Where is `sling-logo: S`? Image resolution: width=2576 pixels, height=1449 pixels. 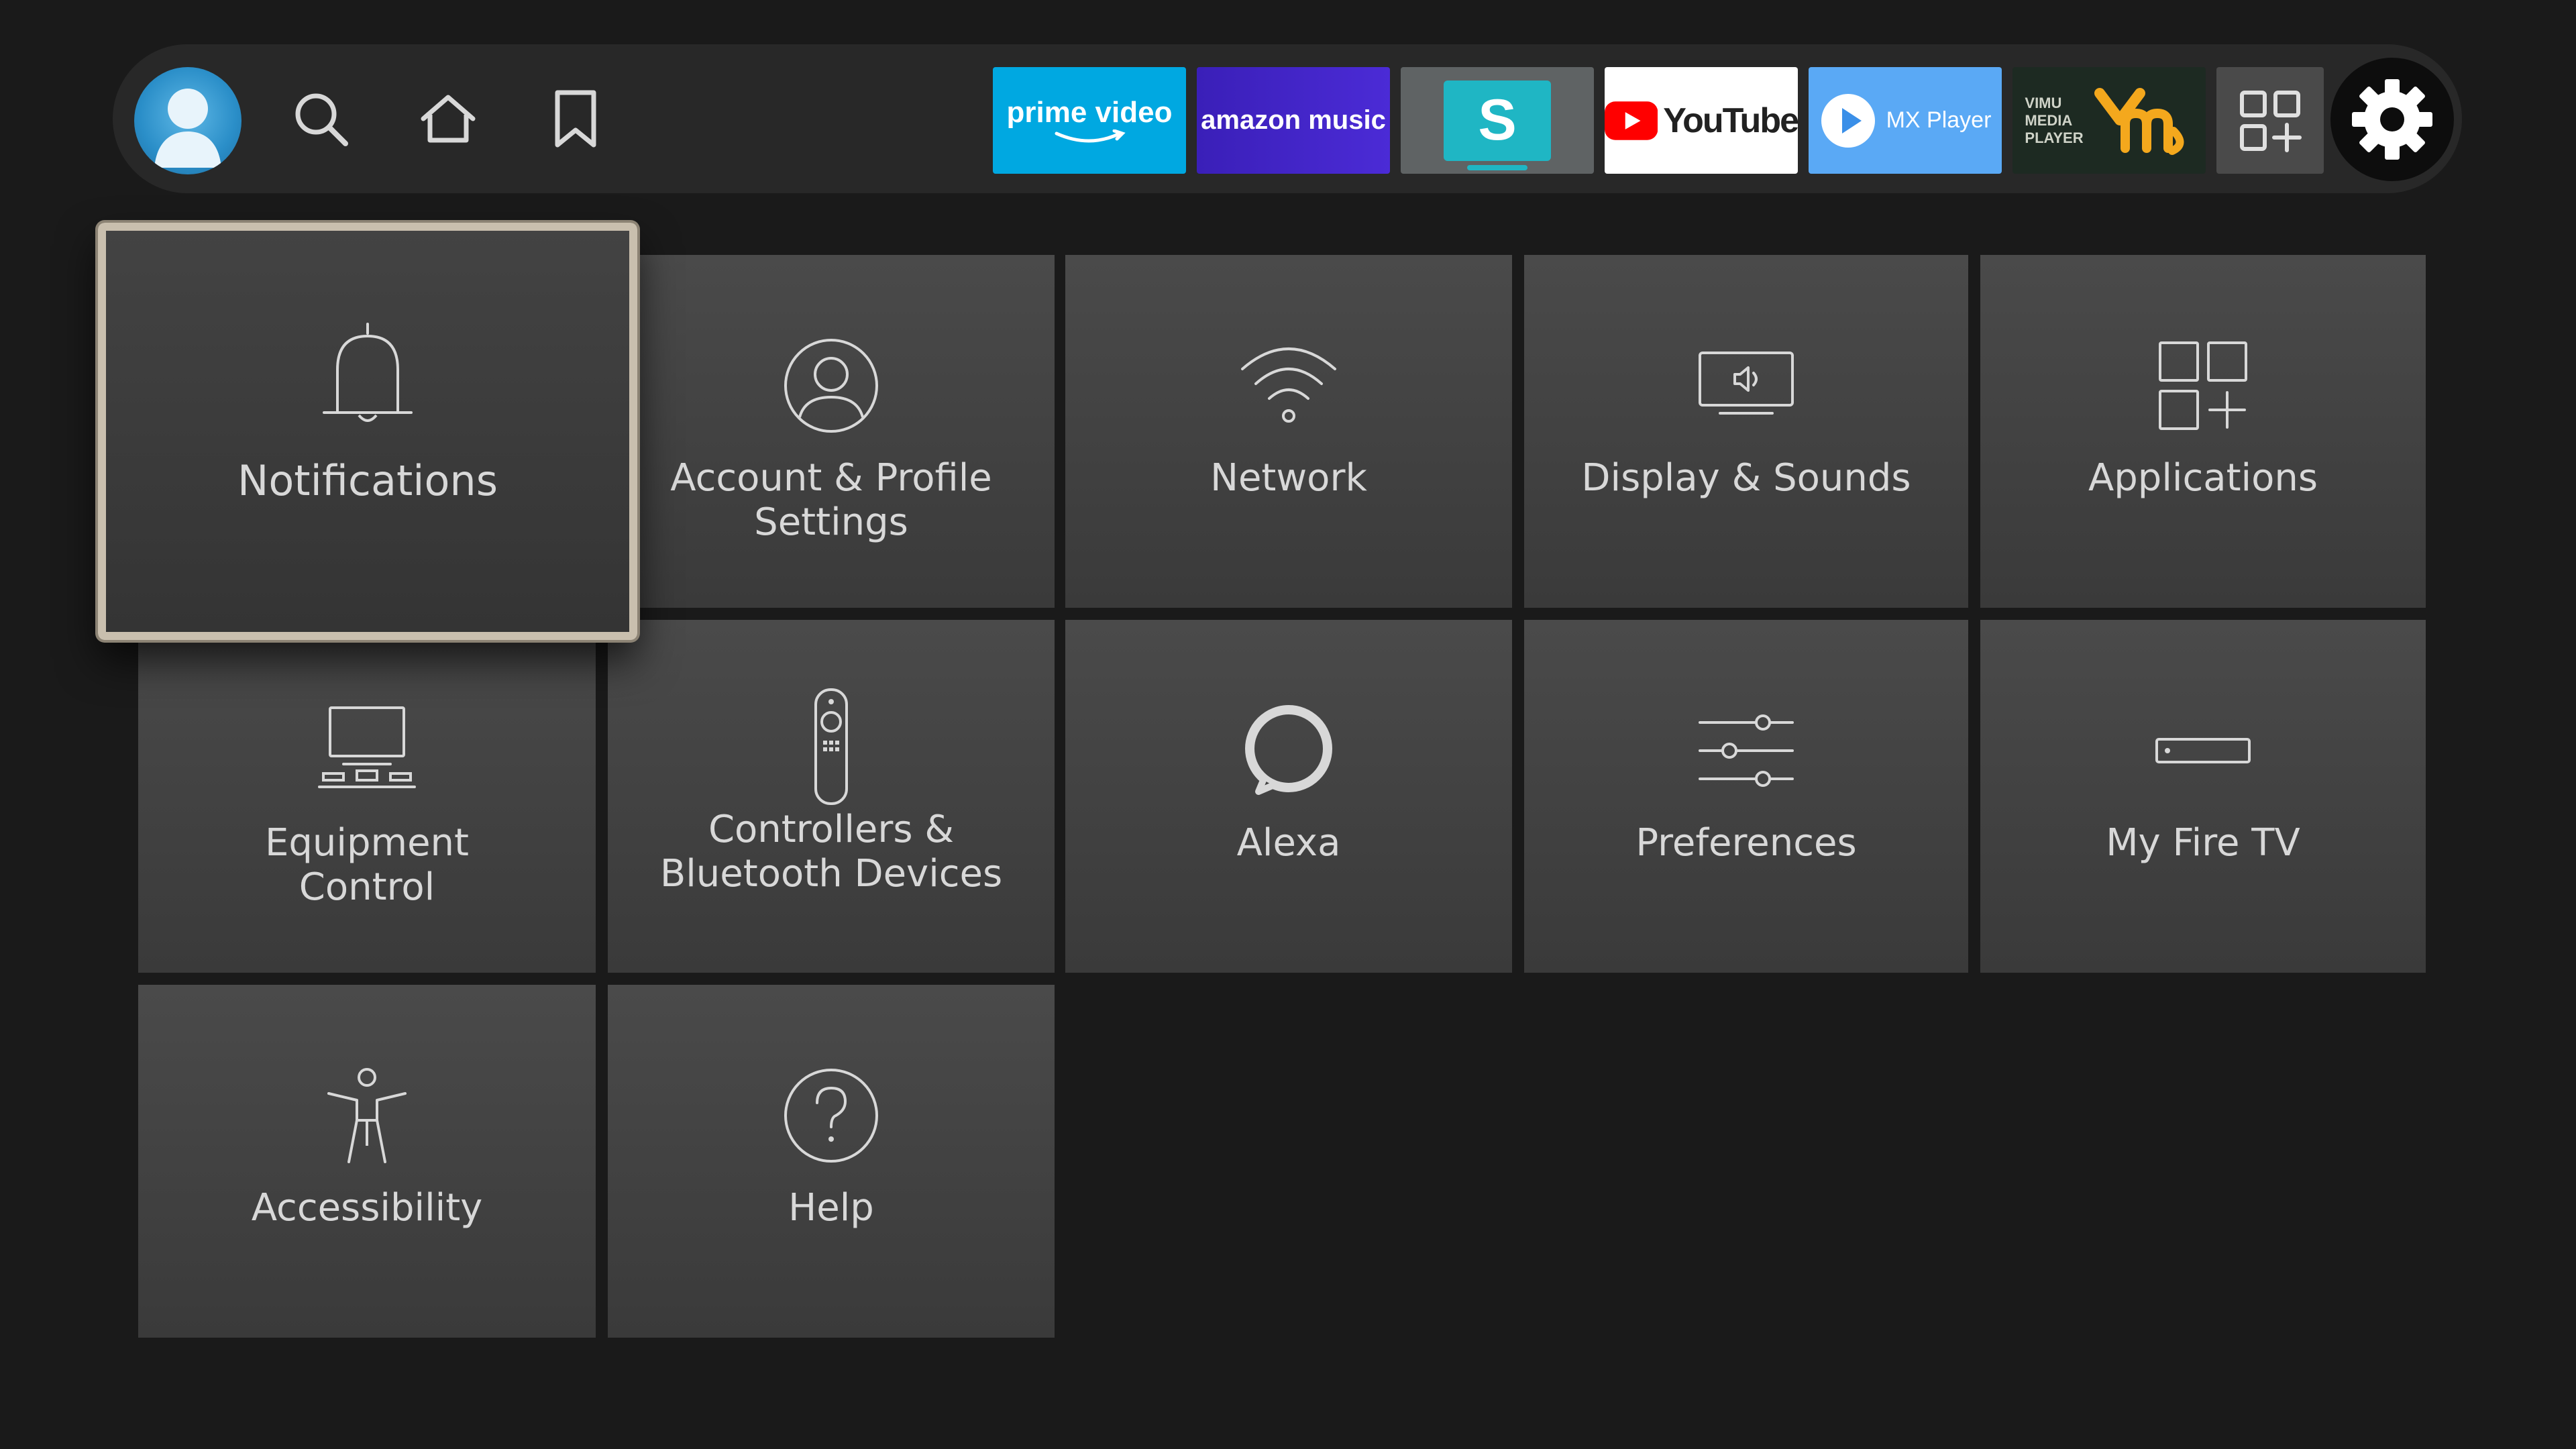 sling-logo: S is located at coordinates (1497, 125).